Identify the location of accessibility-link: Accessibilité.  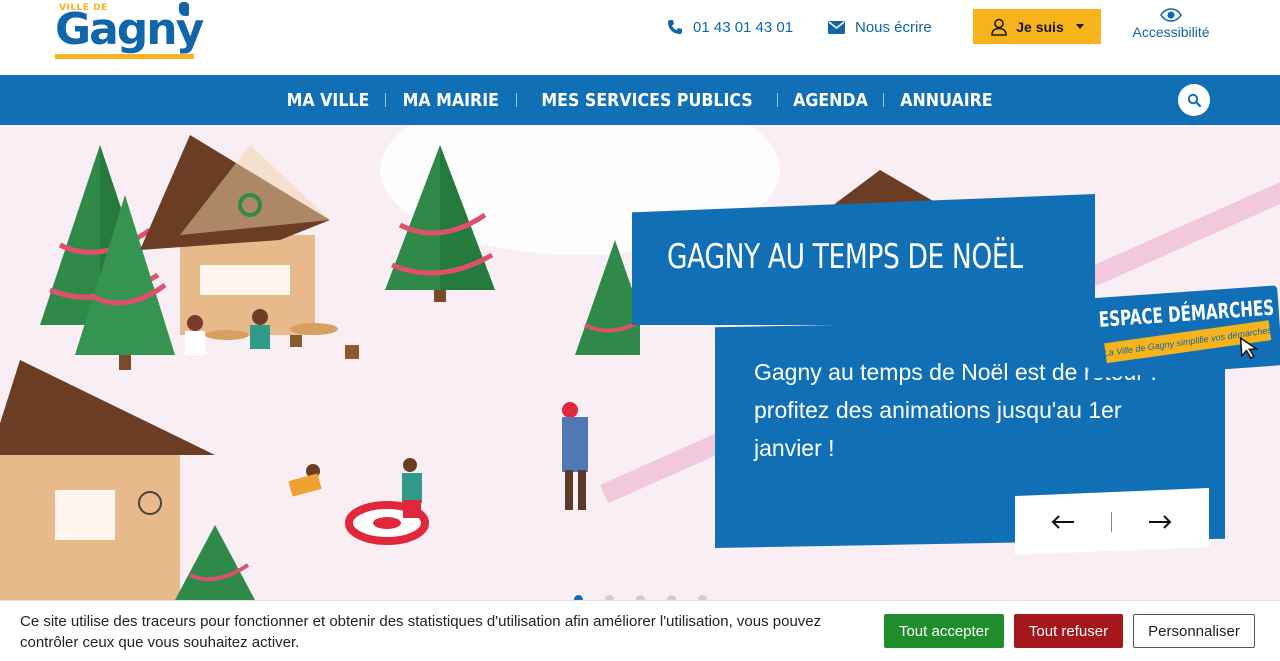
(1171, 24).